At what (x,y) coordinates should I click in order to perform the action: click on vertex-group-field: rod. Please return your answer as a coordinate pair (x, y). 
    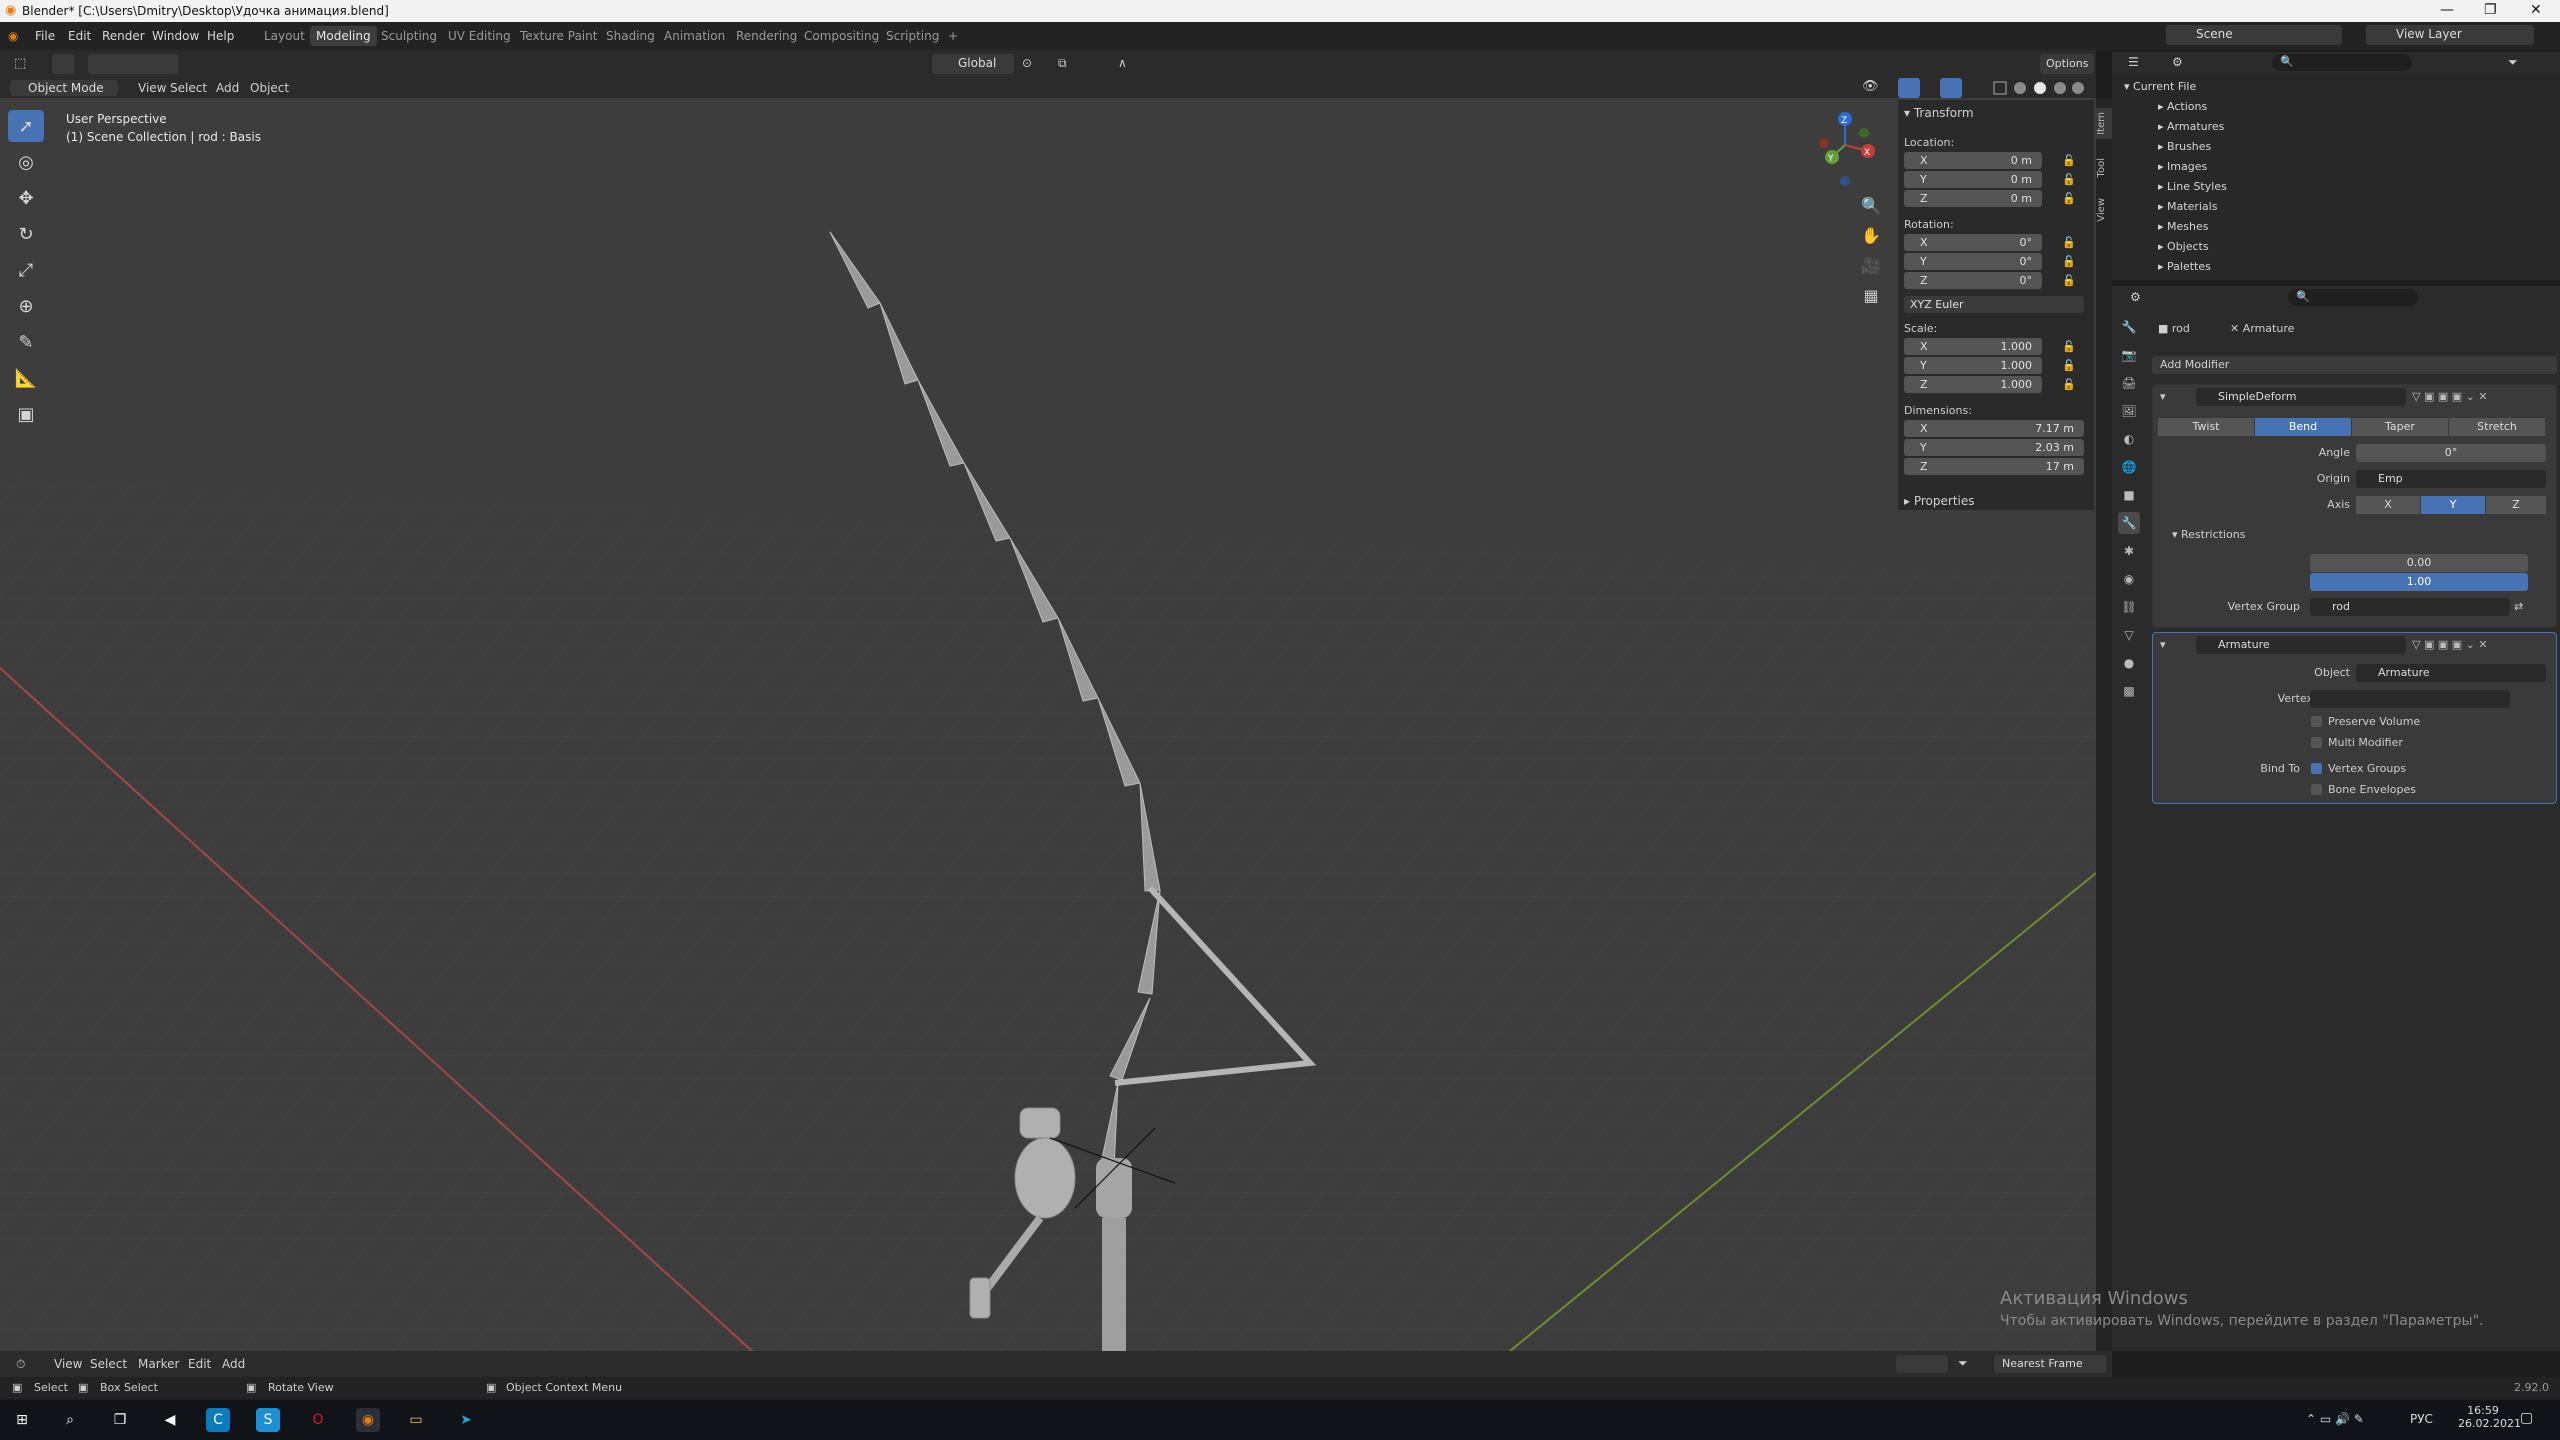
    Looking at the image, I should click on (2410, 607).